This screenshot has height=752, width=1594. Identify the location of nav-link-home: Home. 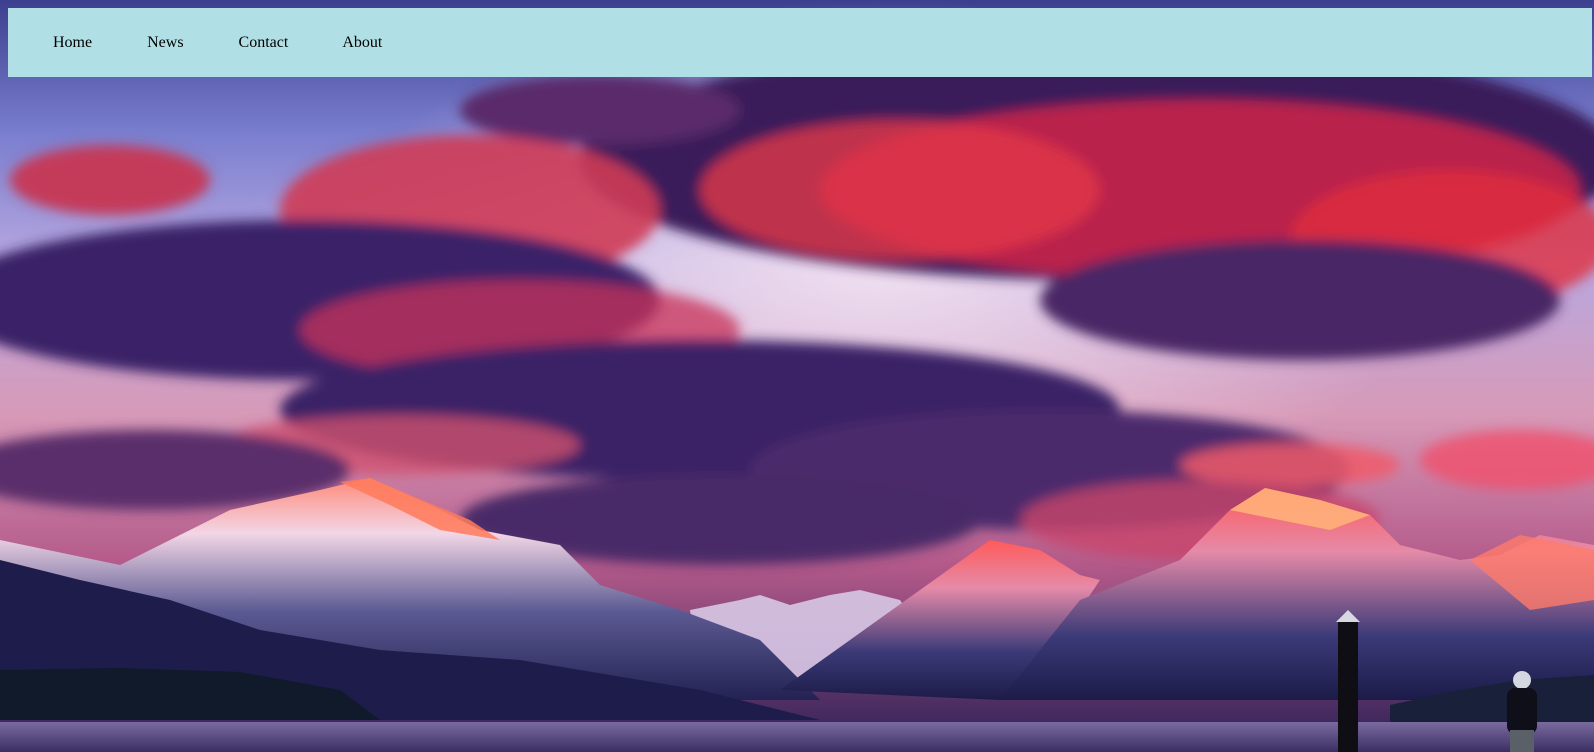
(72, 43).